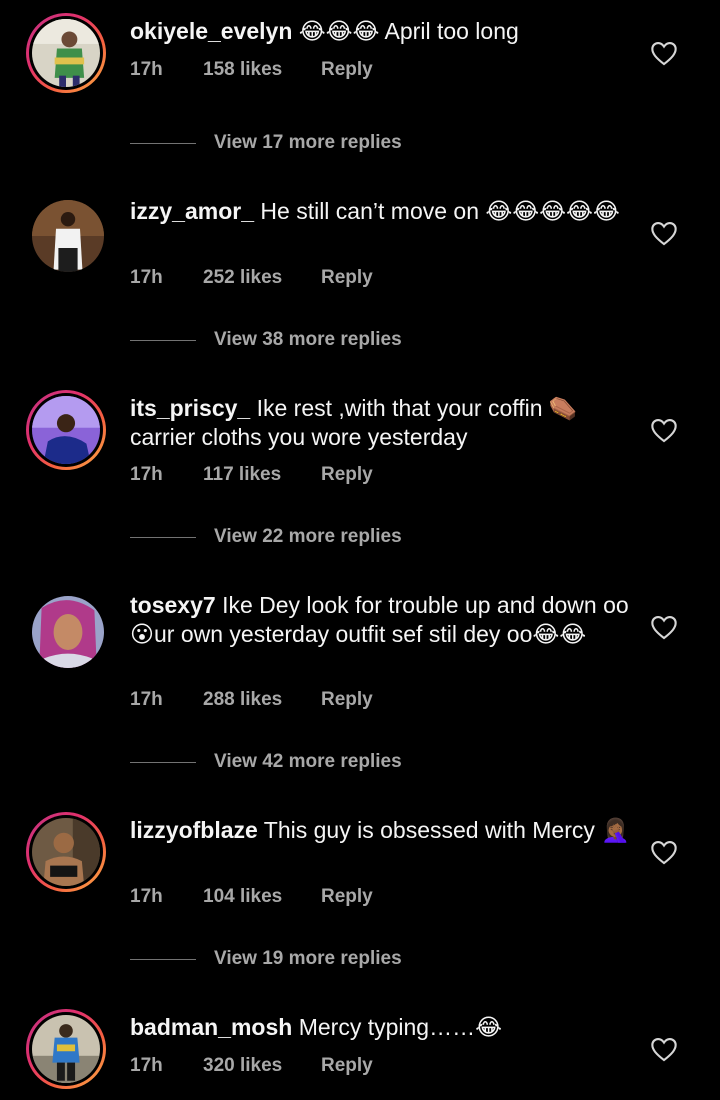 The width and height of the screenshot is (720, 1100). What do you see at coordinates (266, 960) in the screenshot?
I see `view-more-replies: View 19 more replies` at bounding box center [266, 960].